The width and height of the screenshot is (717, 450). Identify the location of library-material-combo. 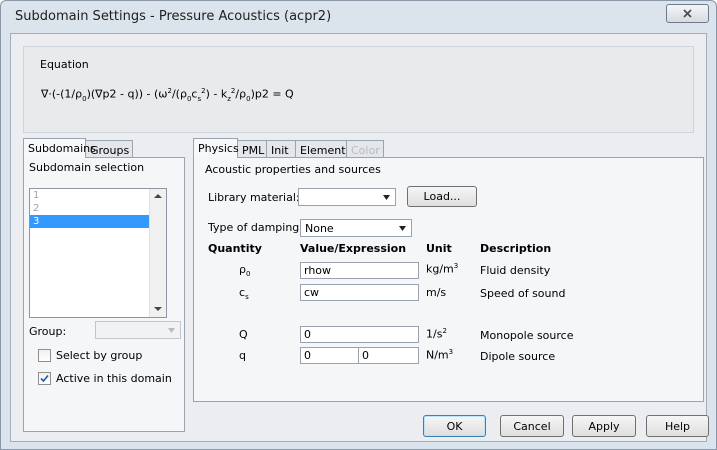
(347, 197).